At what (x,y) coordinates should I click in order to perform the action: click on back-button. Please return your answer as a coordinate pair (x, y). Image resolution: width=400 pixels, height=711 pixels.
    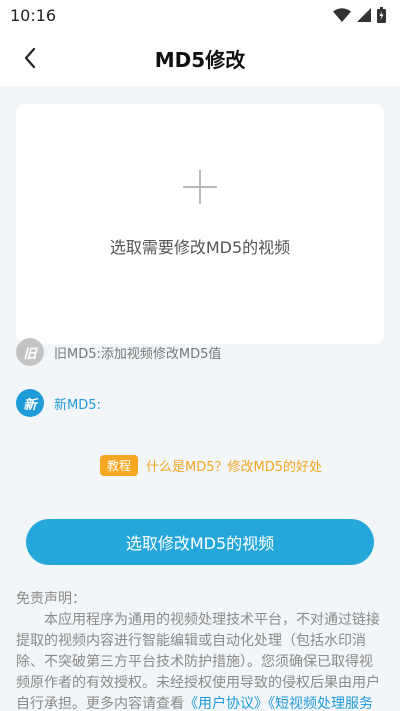
    Looking at the image, I should click on (30, 58).